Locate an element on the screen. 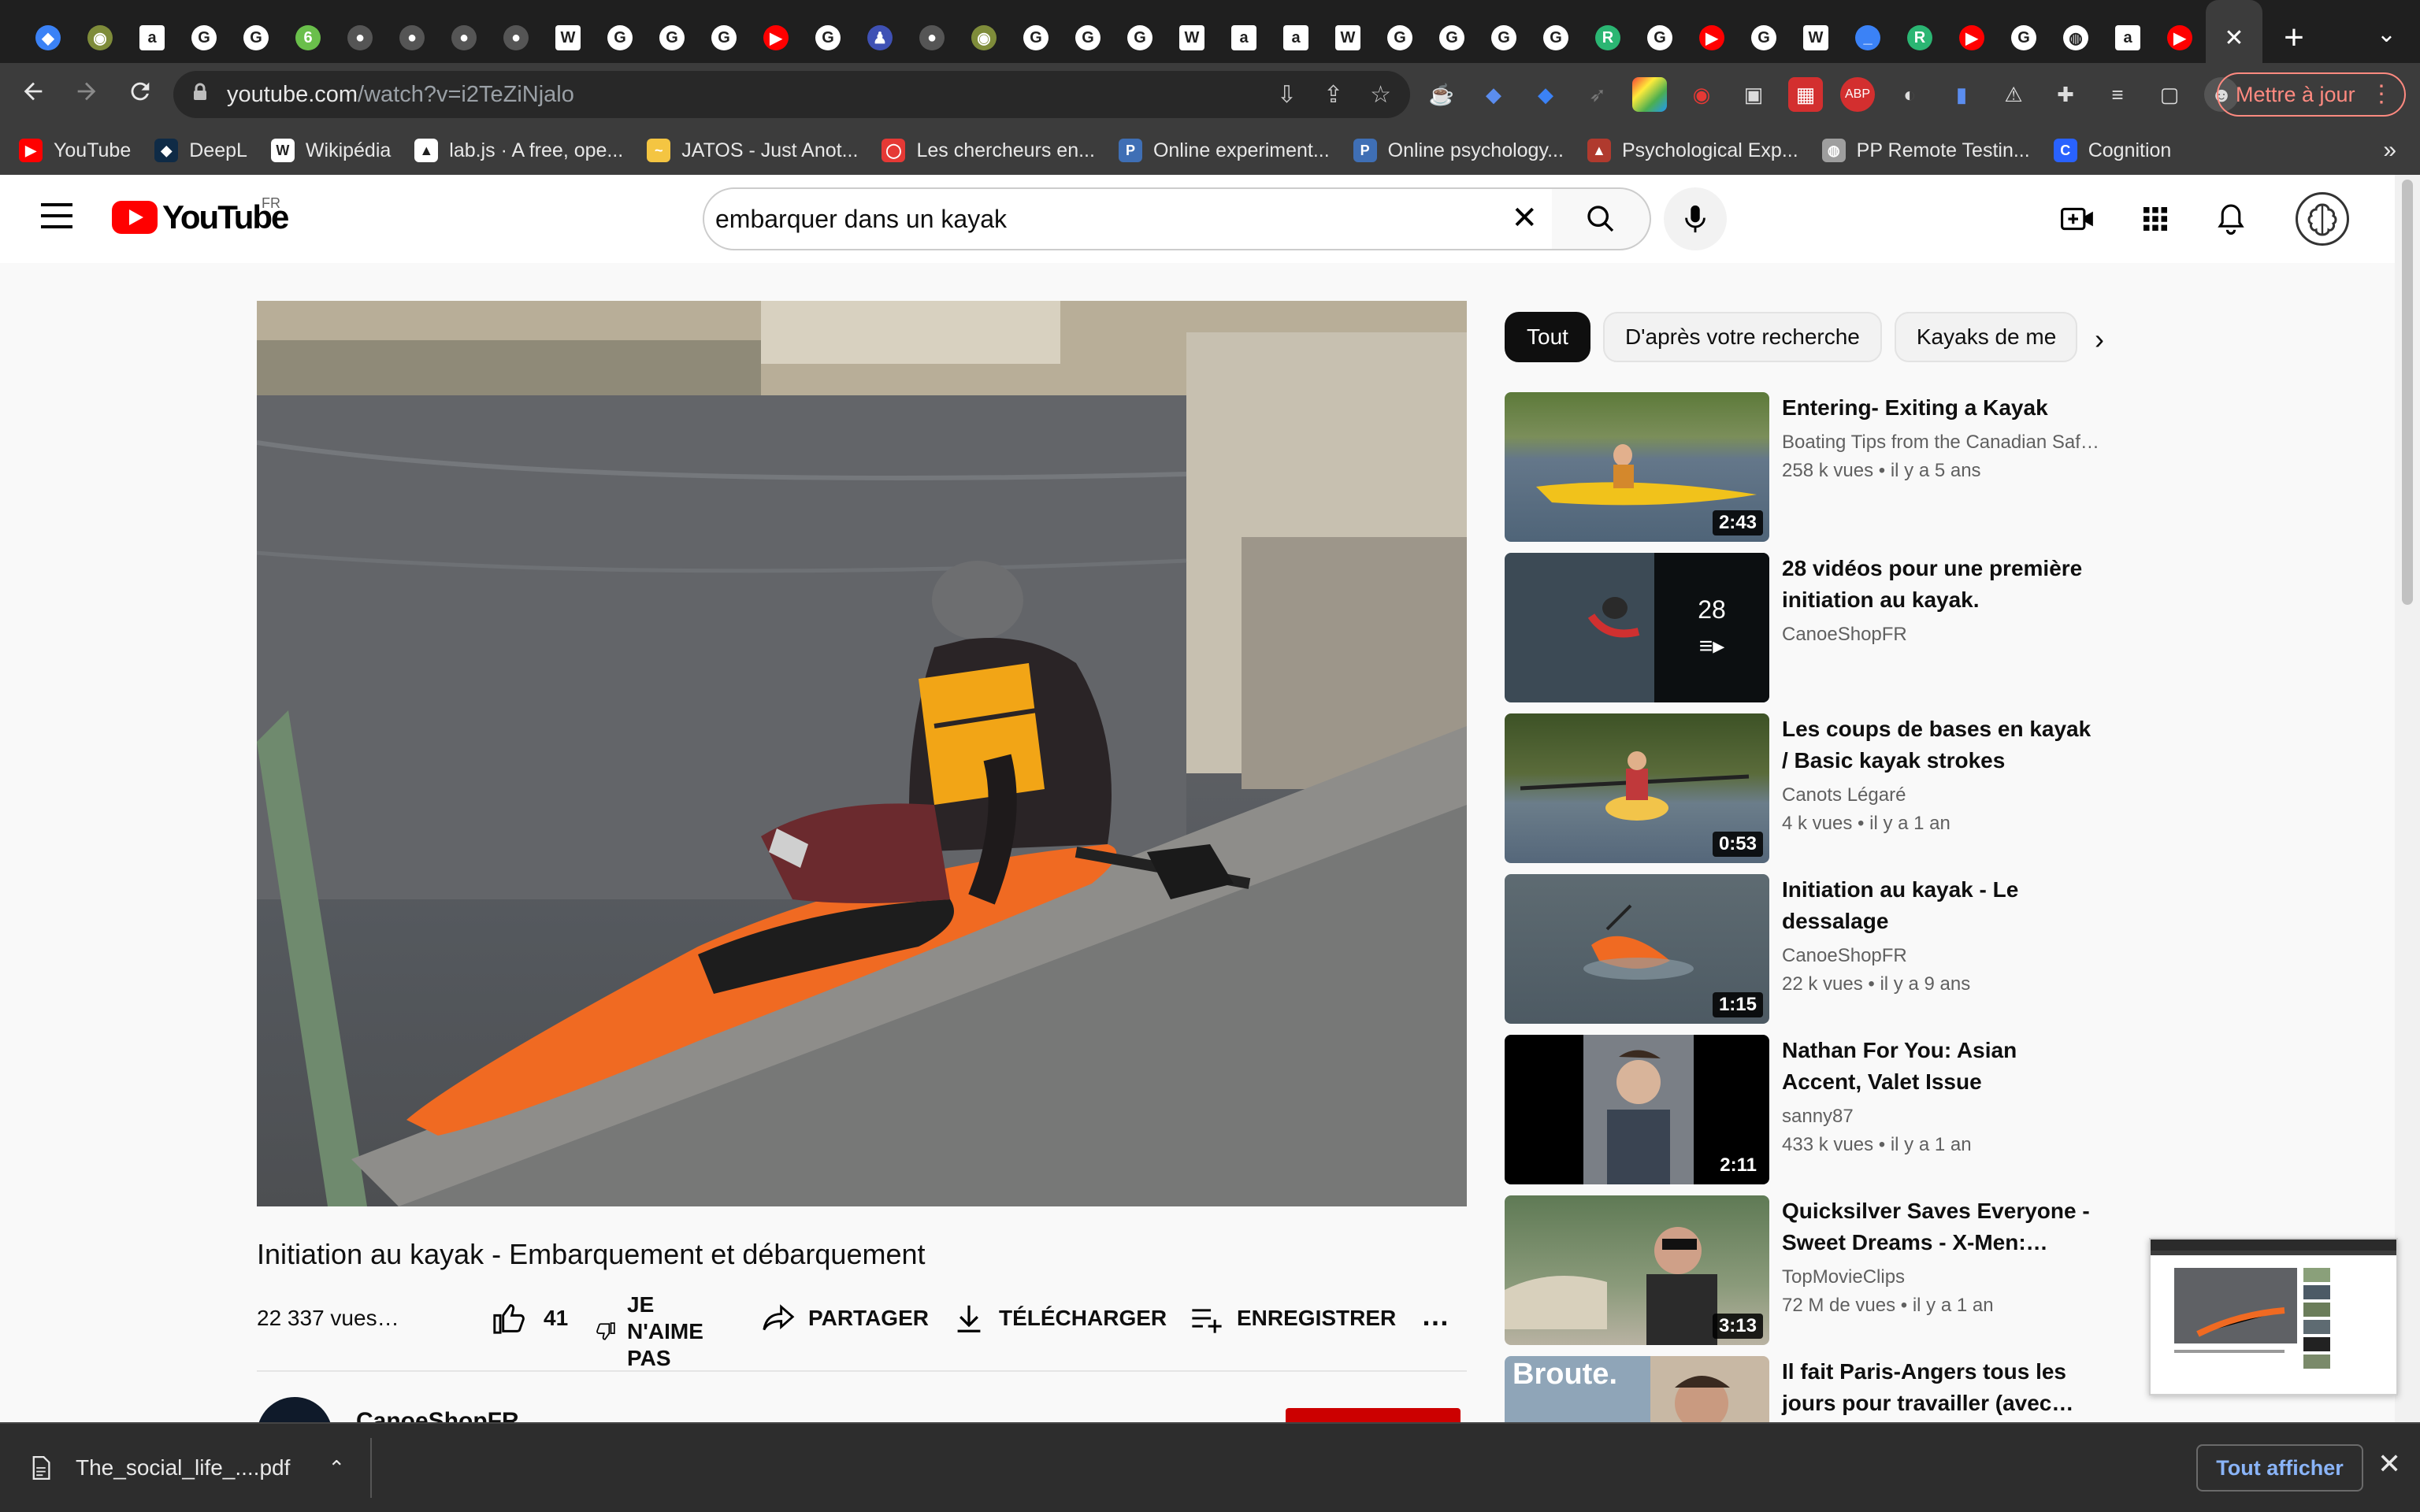 The width and height of the screenshot is (2420, 1512). kebab-menu-icon: ⋮ is located at coordinates (2381, 94).